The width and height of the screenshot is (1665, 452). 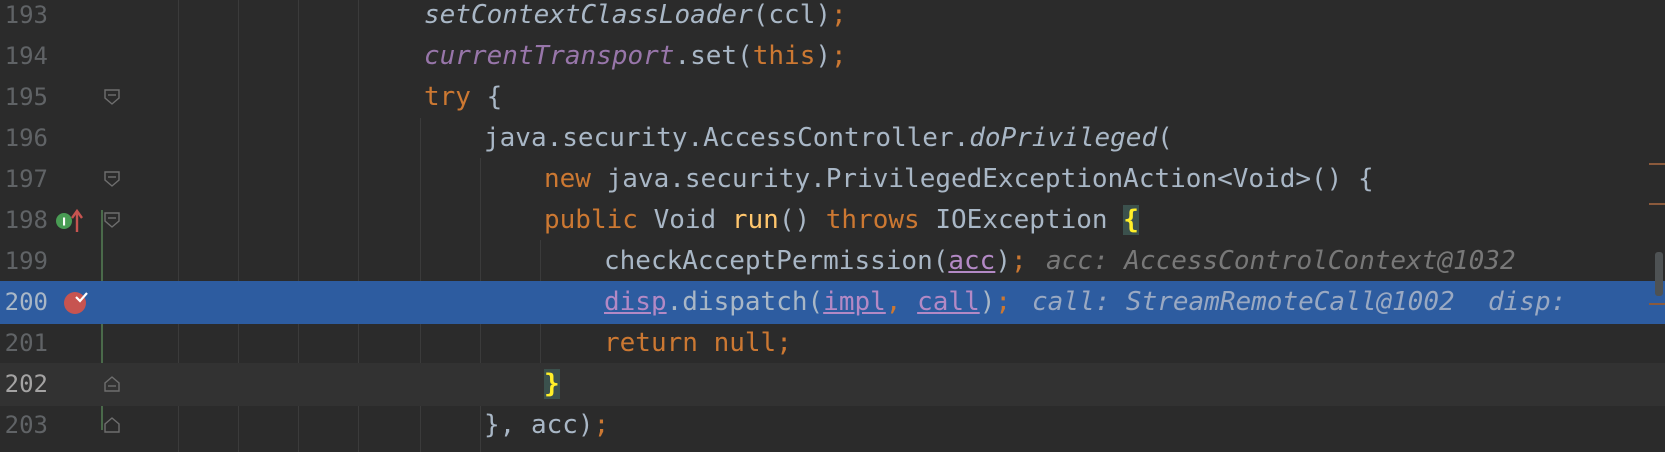 I want to click on breakpoint-verified-icon, so click(x=76, y=302).